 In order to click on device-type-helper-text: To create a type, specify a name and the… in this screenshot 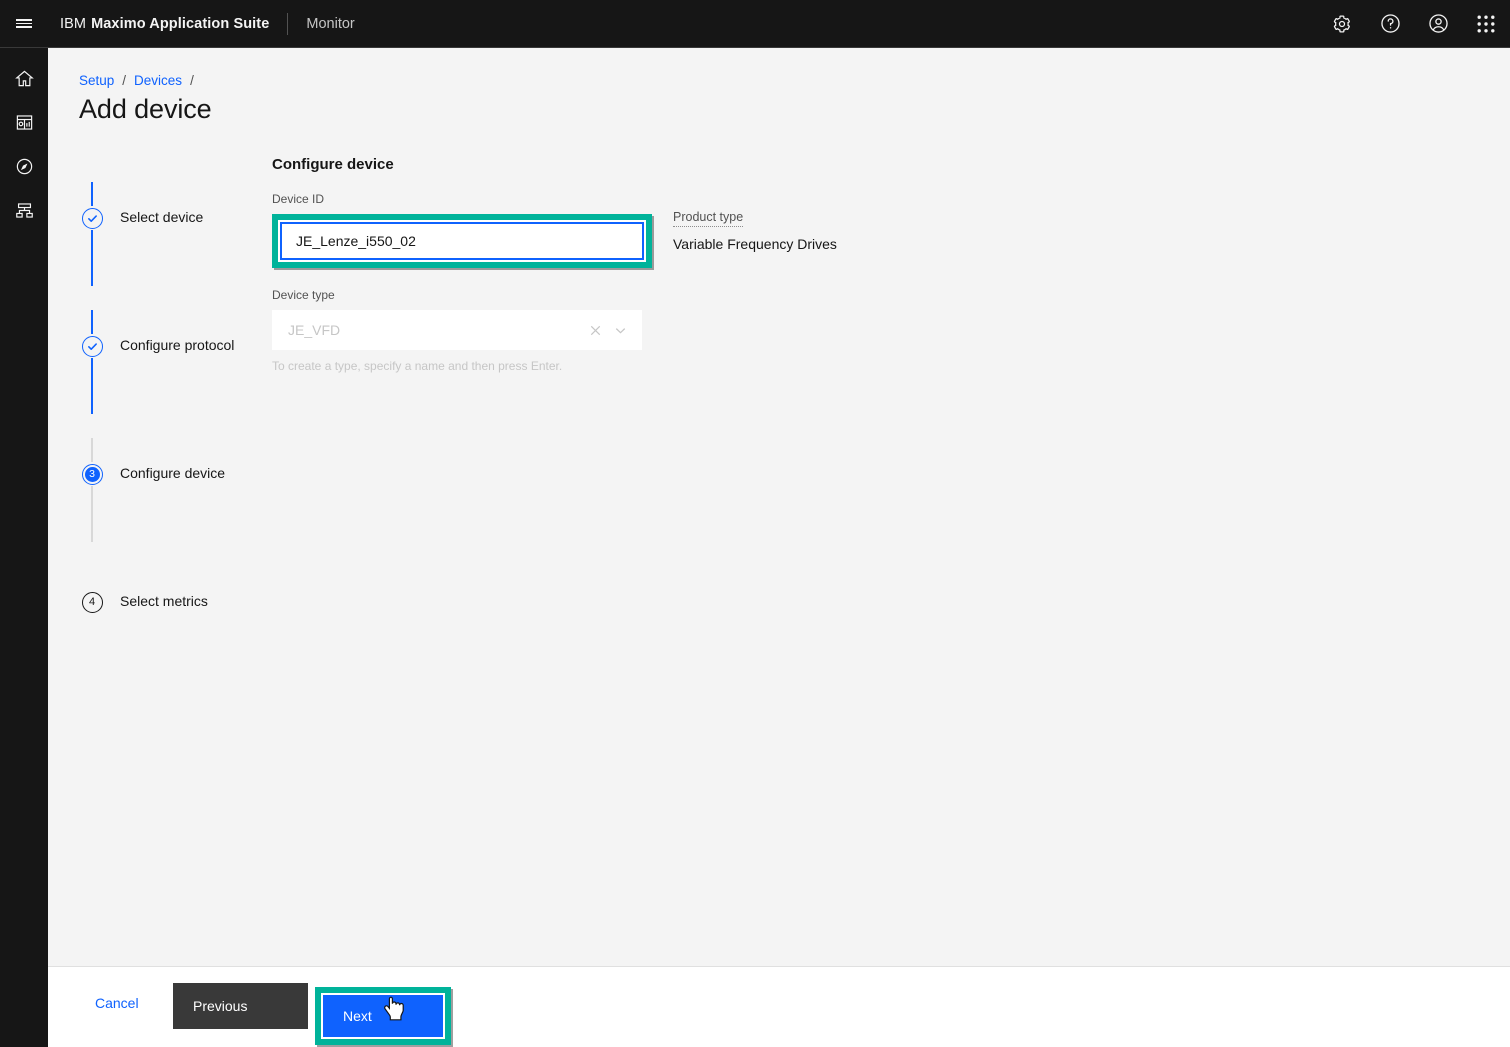, I will do `click(417, 366)`.